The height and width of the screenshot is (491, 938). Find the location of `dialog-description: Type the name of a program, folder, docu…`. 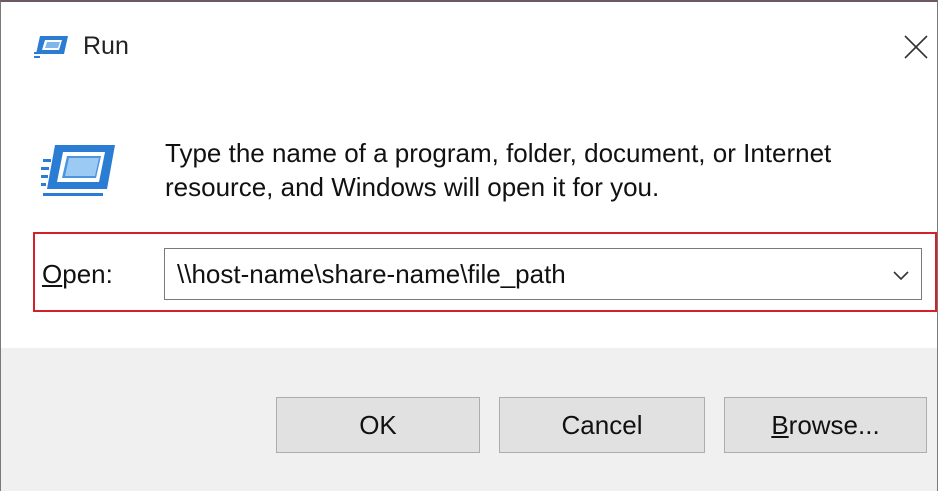

dialog-description: Type the name of a program, folder, docu… is located at coordinates (545, 170).